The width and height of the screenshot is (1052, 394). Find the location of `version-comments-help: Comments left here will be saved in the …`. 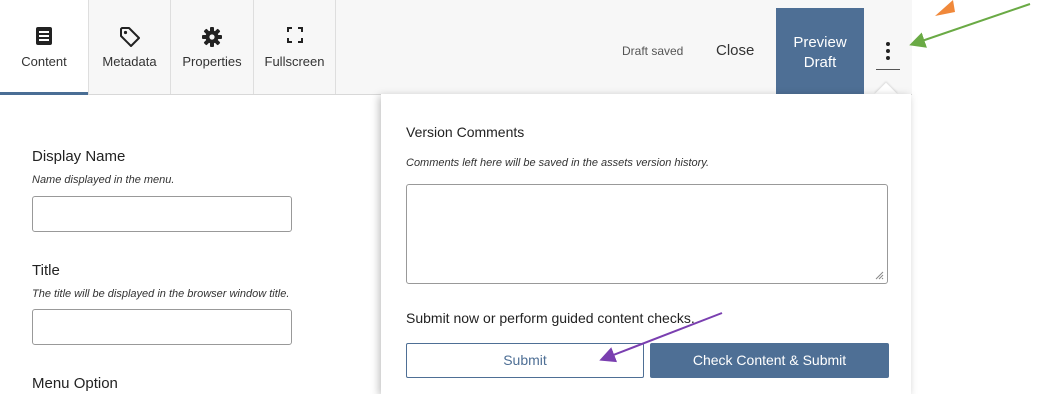

version-comments-help: Comments left here will be saved in the … is located at coordinates (558, 163).